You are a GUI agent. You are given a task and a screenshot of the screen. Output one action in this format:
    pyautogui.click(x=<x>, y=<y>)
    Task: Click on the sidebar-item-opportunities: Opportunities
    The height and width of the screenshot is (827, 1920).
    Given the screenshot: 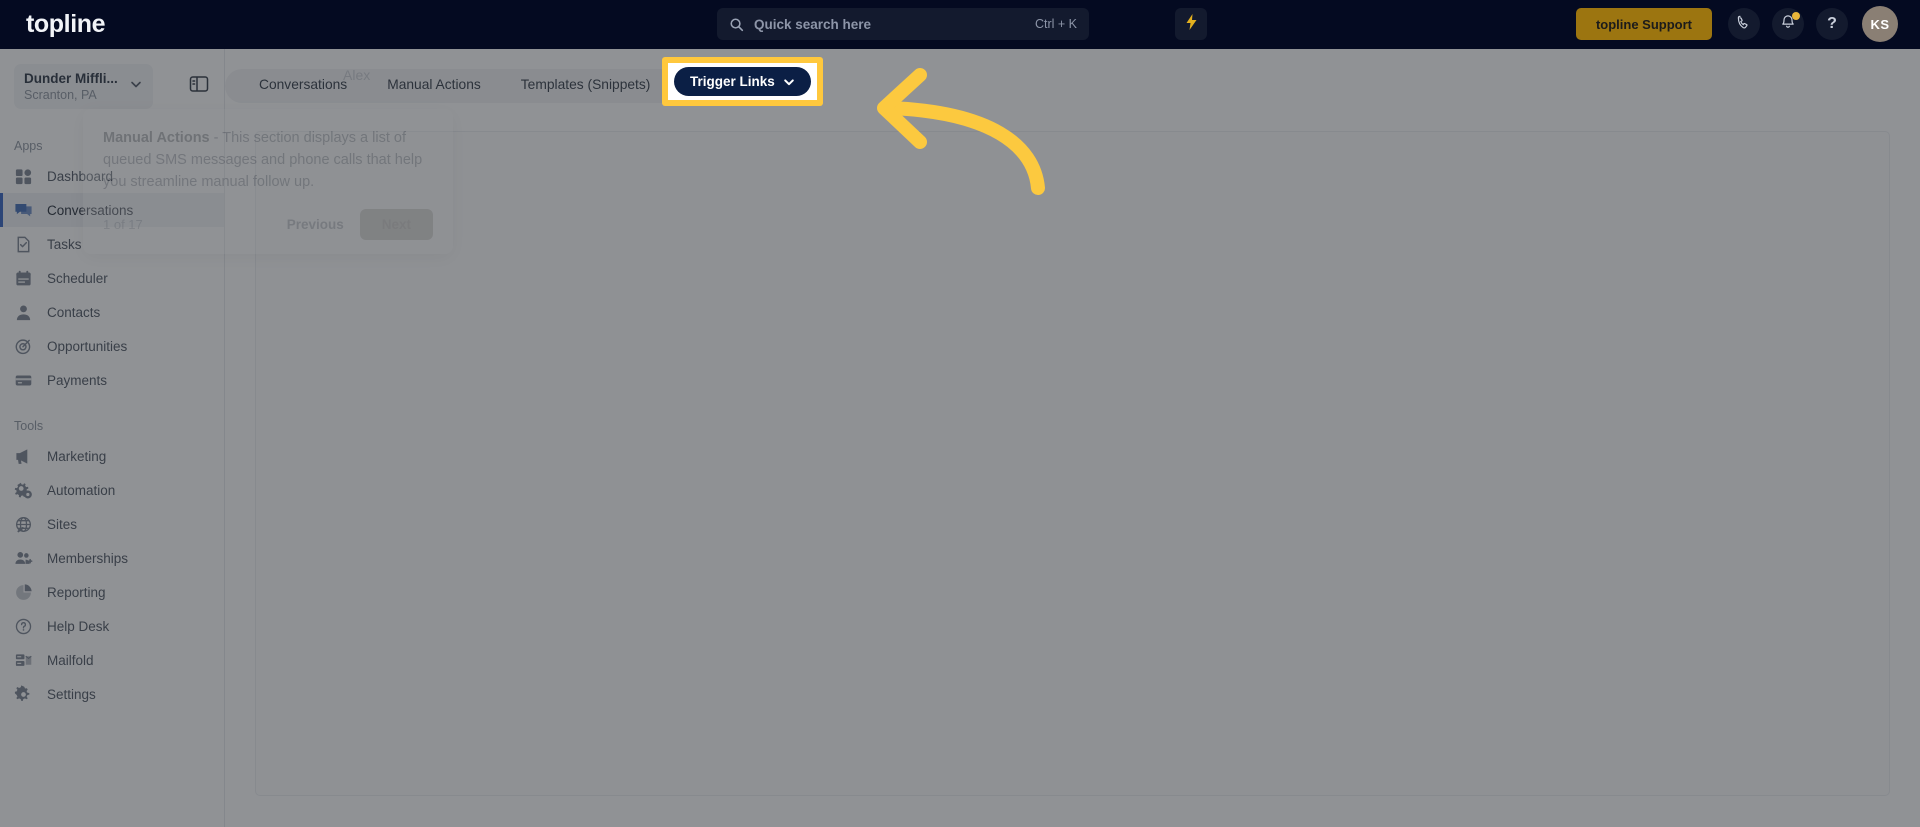 What is the action you would take?
    pyautogui.click(x=112, y=346)
    